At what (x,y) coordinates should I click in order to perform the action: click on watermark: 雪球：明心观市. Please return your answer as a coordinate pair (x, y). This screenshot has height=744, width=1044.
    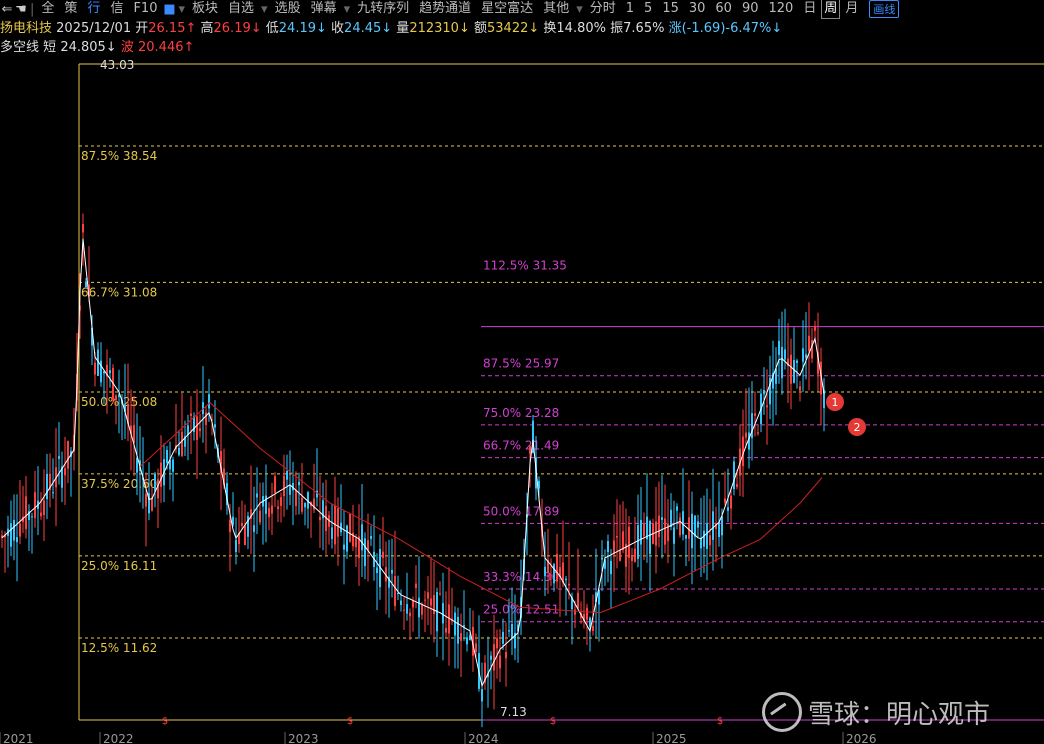
    Looking at the image, I should click on (876, 712).